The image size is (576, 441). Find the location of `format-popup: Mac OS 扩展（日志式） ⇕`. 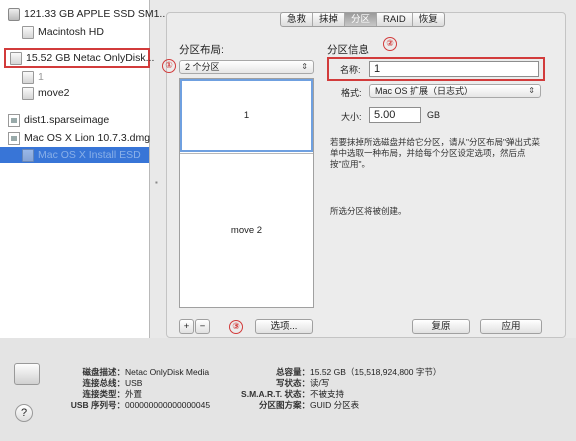

format-popup: Mac OS 扩展（日志式） ⇕ is located at coordinates (455, 91).